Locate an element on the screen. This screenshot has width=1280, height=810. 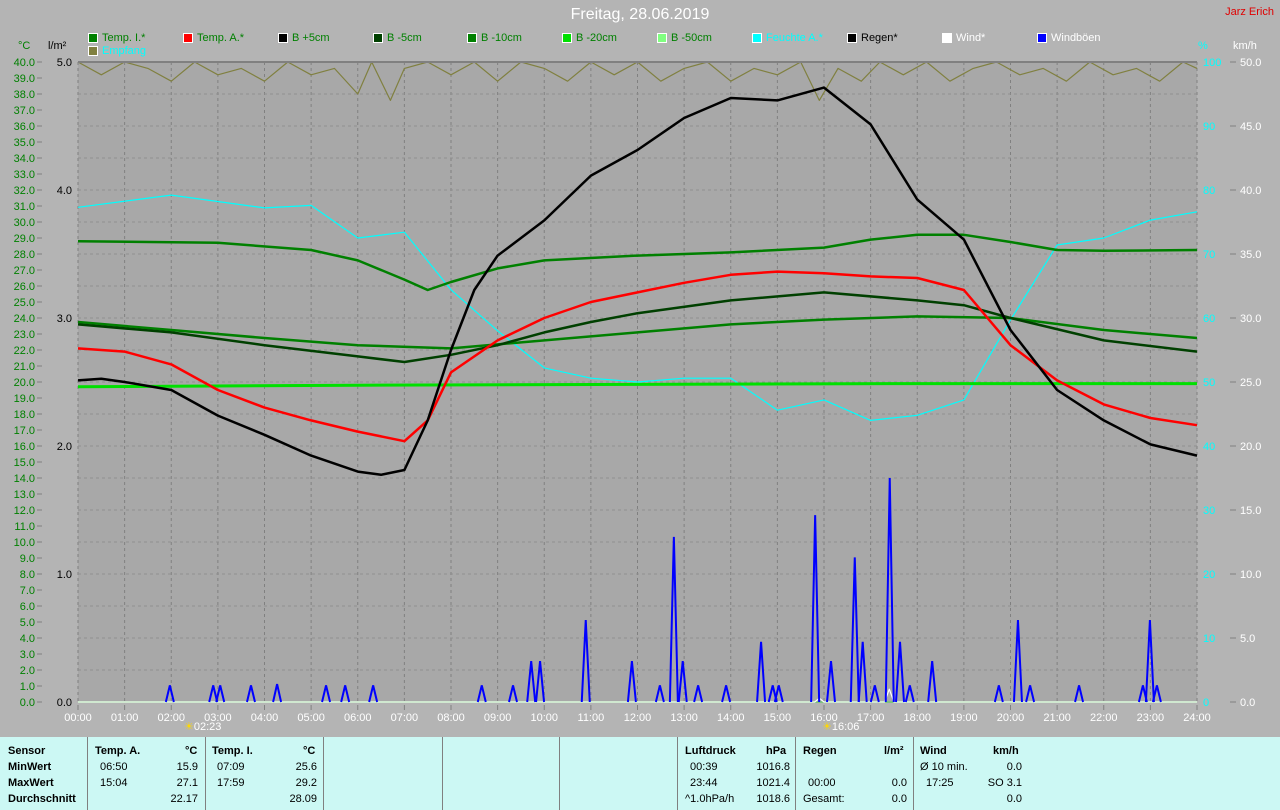
sun-icon: ☀ is located at coordinates (189, 727).